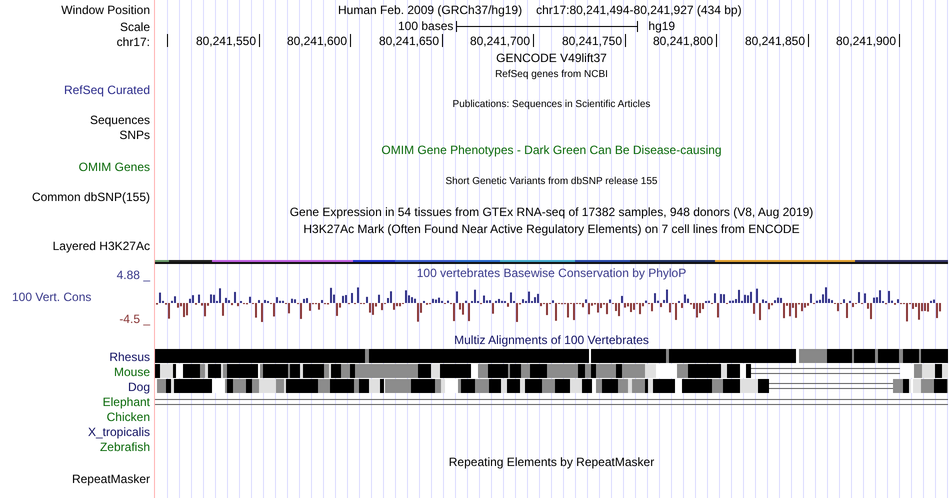 The image size is (950, 498). I want to click on ruler-label: 80,241,600, so click(316, 41).